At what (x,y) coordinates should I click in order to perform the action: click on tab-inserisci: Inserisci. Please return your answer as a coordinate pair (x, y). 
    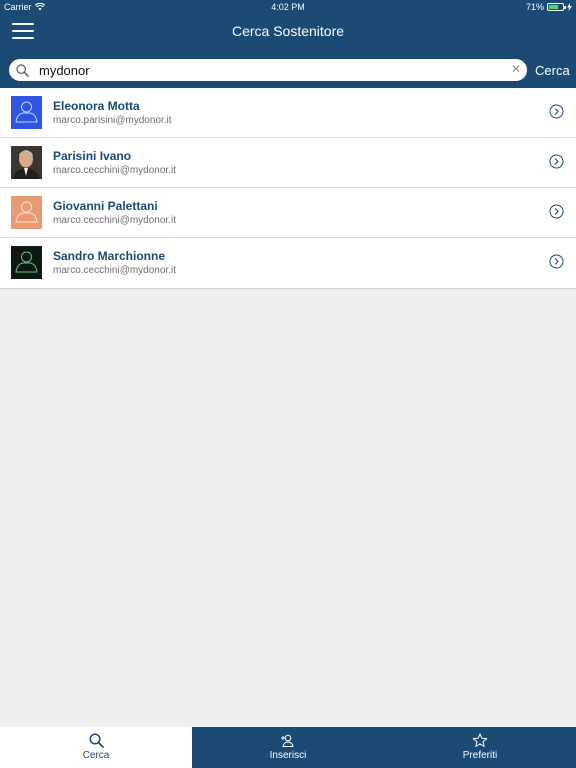
    Looking at the image, I should click on (288, 747).